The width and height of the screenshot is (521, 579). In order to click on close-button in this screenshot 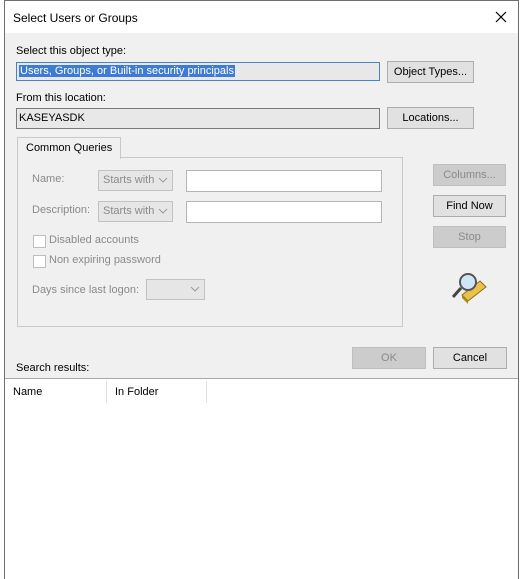, I will do `click(501, 17)`.